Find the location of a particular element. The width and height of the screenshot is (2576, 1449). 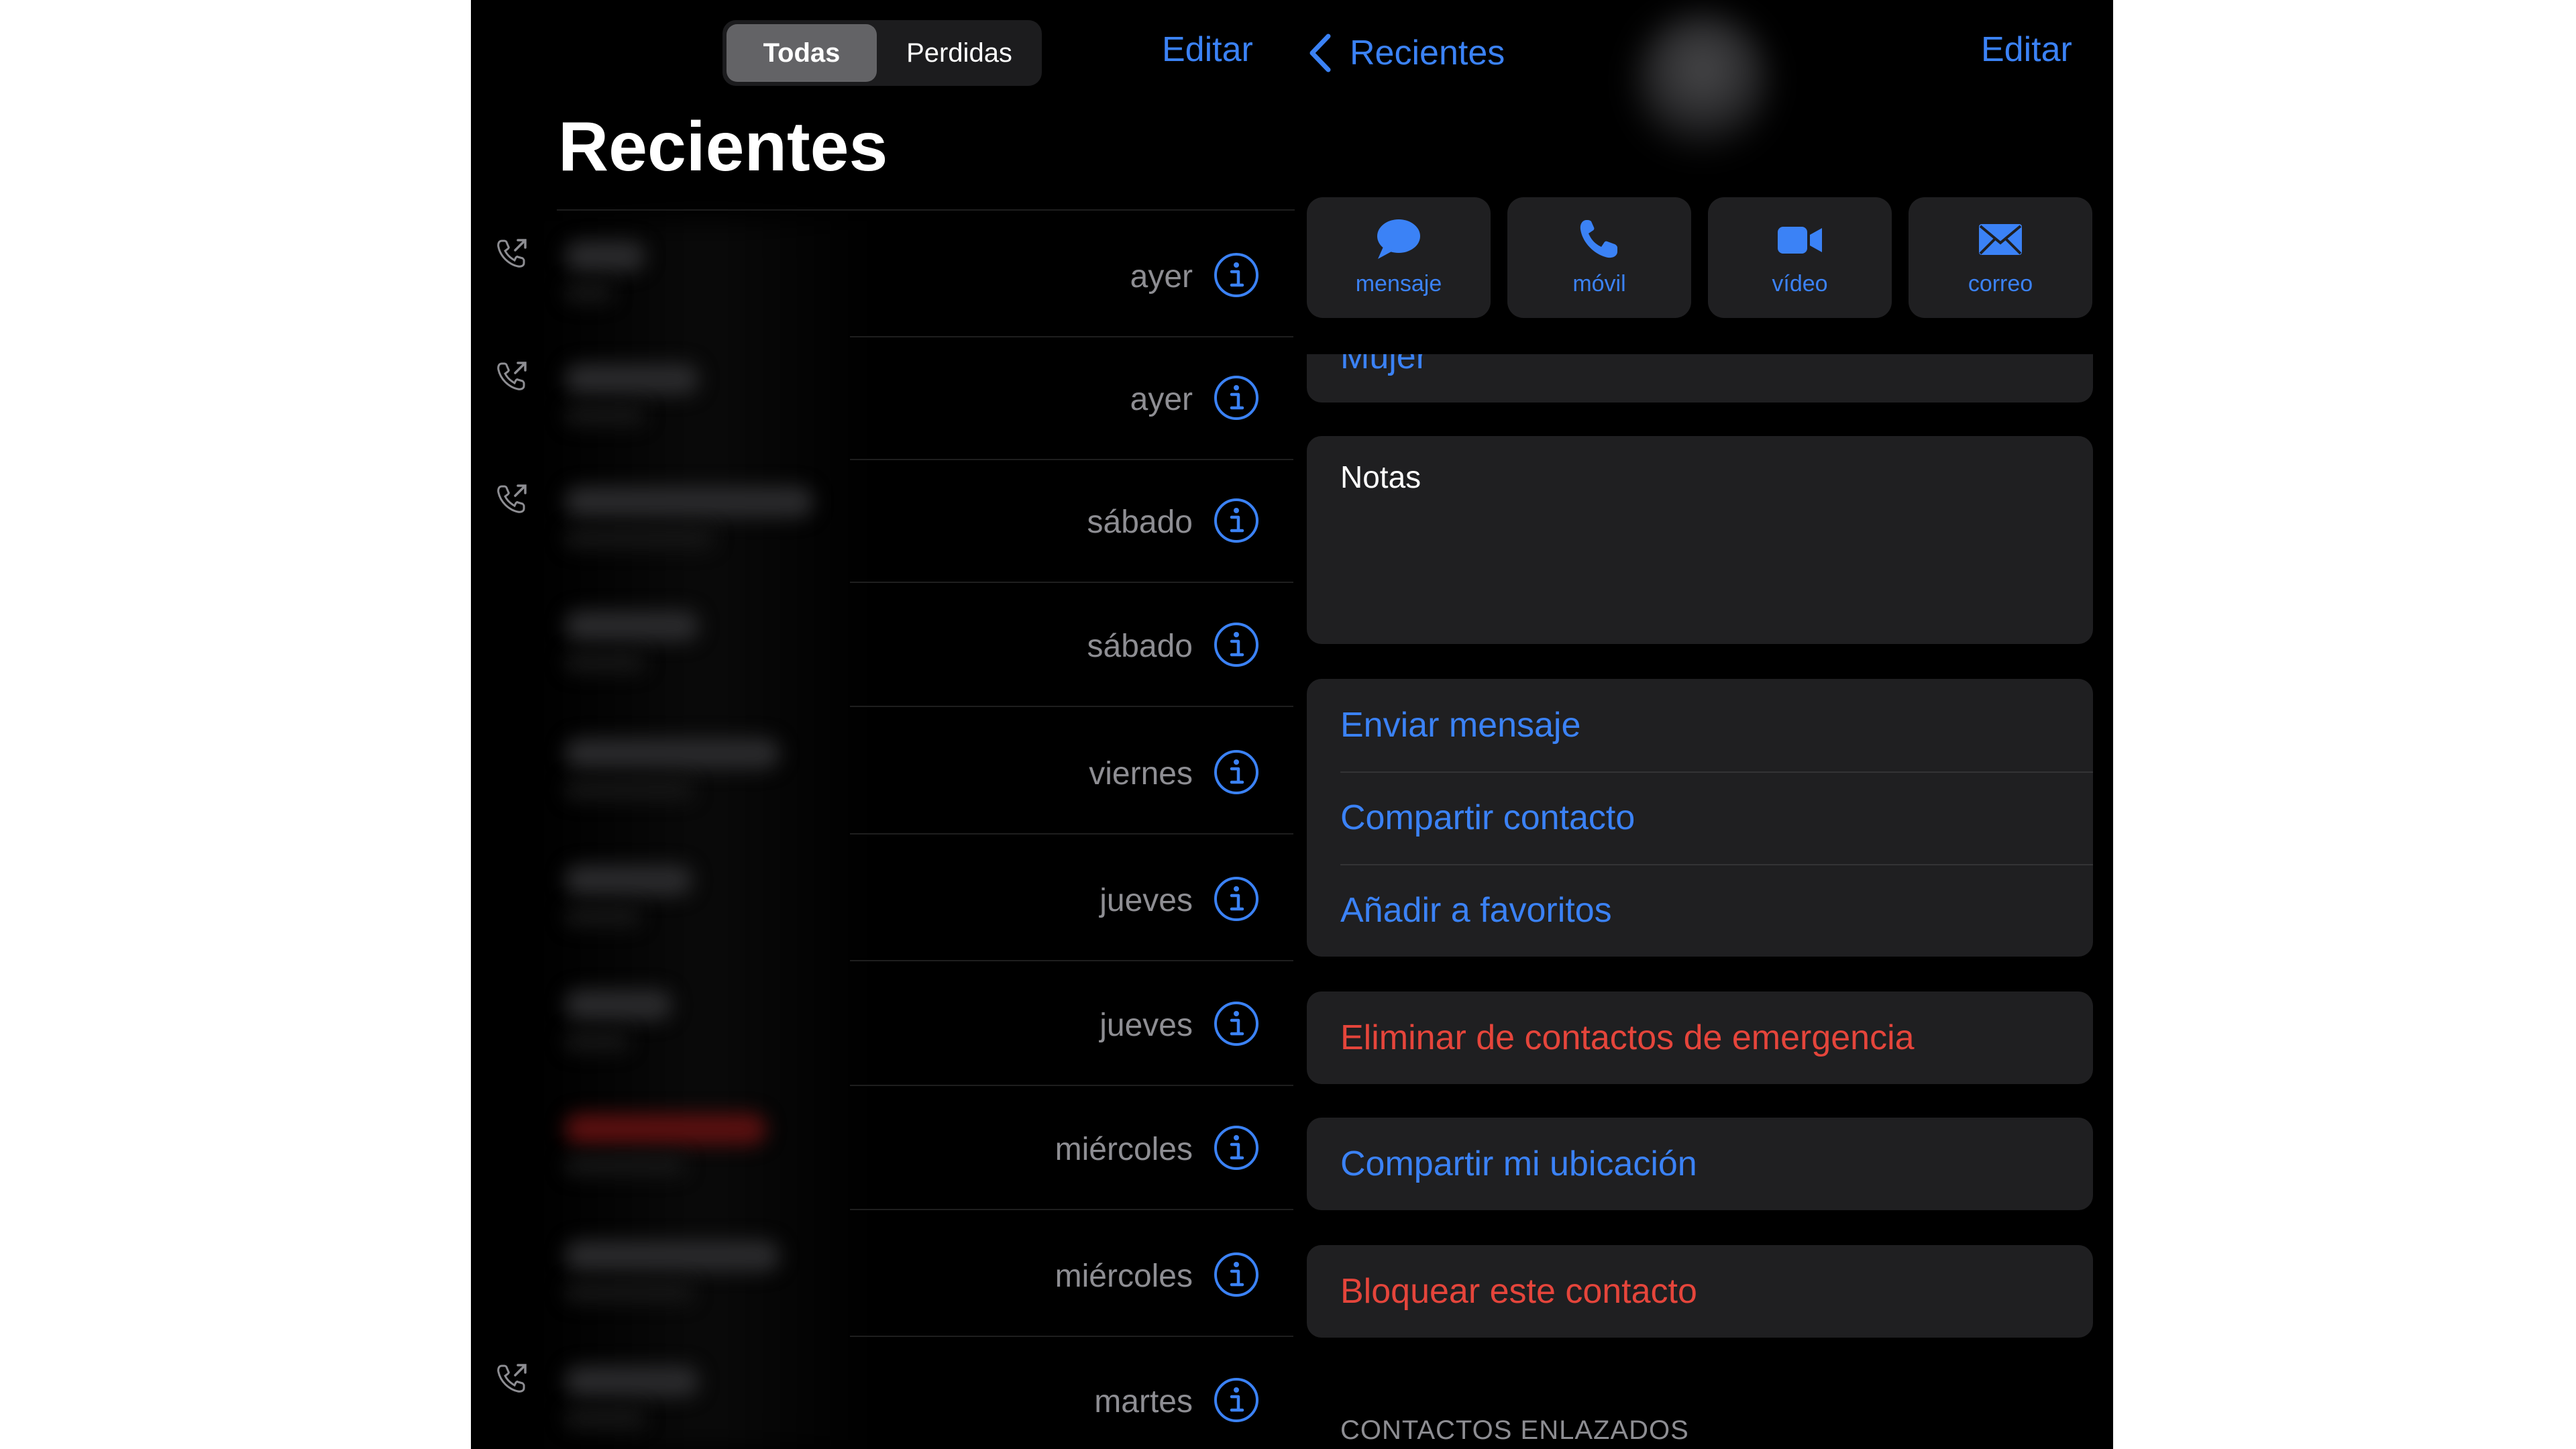

mail-envelope-icon is located at coordinates (2000, 239).